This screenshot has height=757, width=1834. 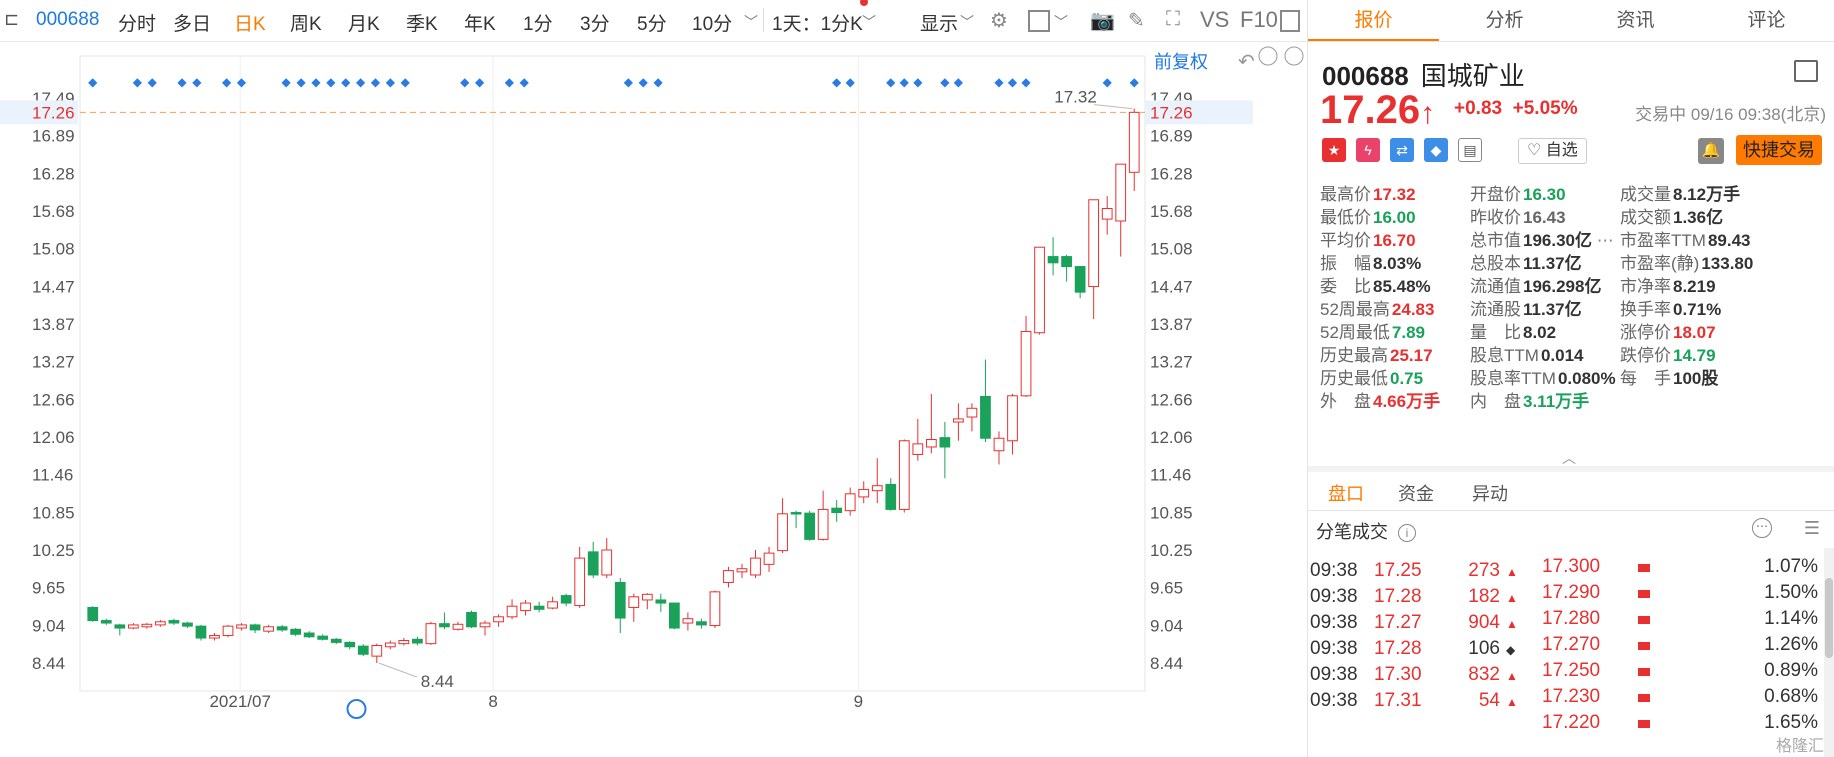 What do you see at coordinates (422, 22) in the screenshot?
I see `period-quarterly-k: 季K` at bounding box center [422, 22].